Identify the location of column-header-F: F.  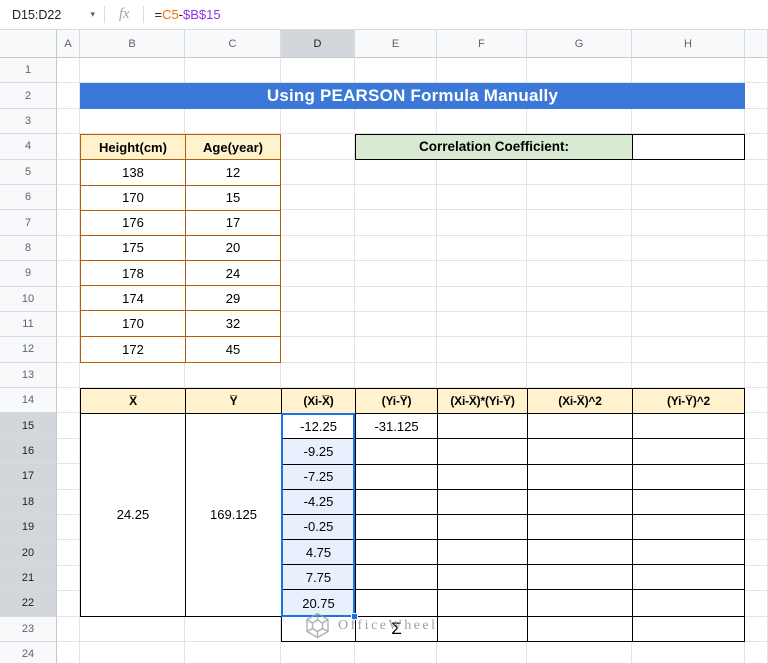
(482, 44).